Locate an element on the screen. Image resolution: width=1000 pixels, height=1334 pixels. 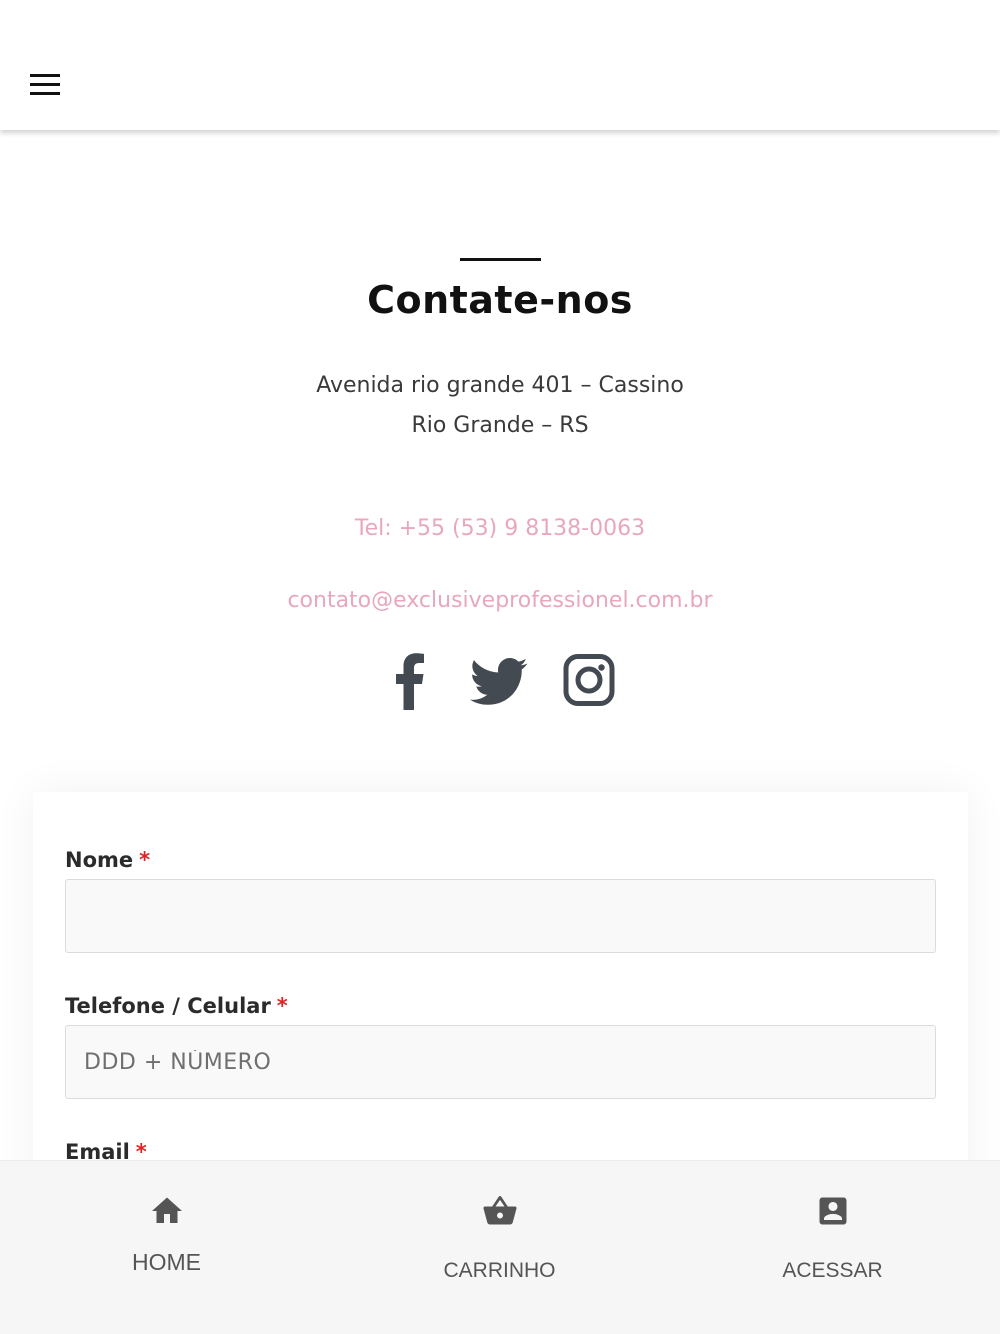
bottom-navigation: HOME CARRINHO ACESSAR is located at coordinates (500, 1247).